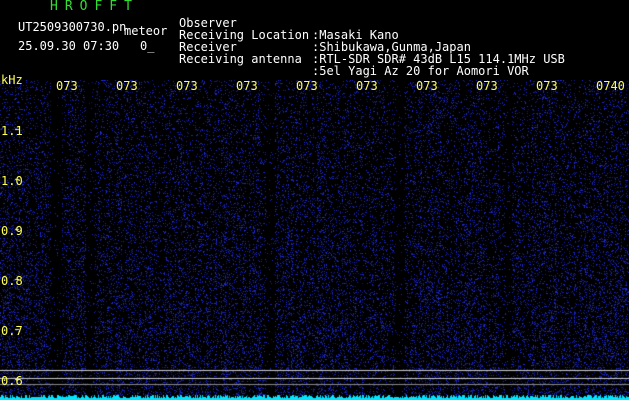 Image resolution: width=629 pixels, height=400 pixels. What do you see at coordinates (147, 46) in the screenshot?
I see `meteor-count: 0_` at bounding box center [147, 46].